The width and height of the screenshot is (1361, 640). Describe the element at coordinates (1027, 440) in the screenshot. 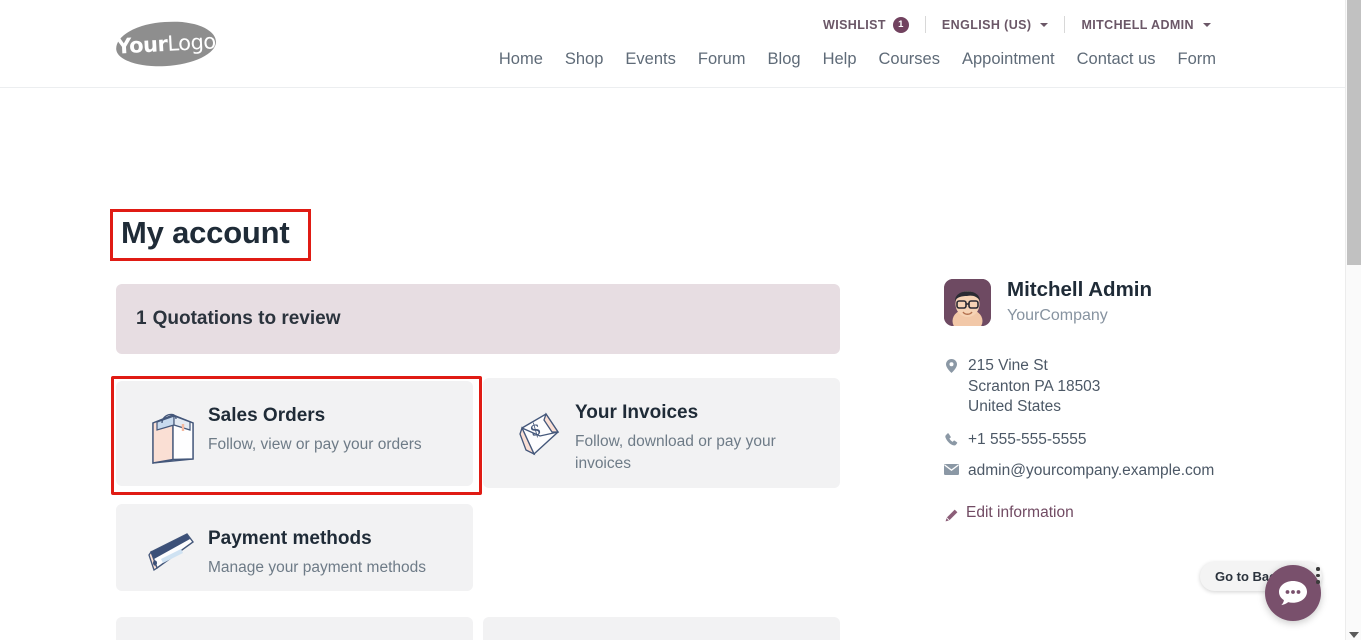

I see `phone-value: +1 555-555-5555` at that location.